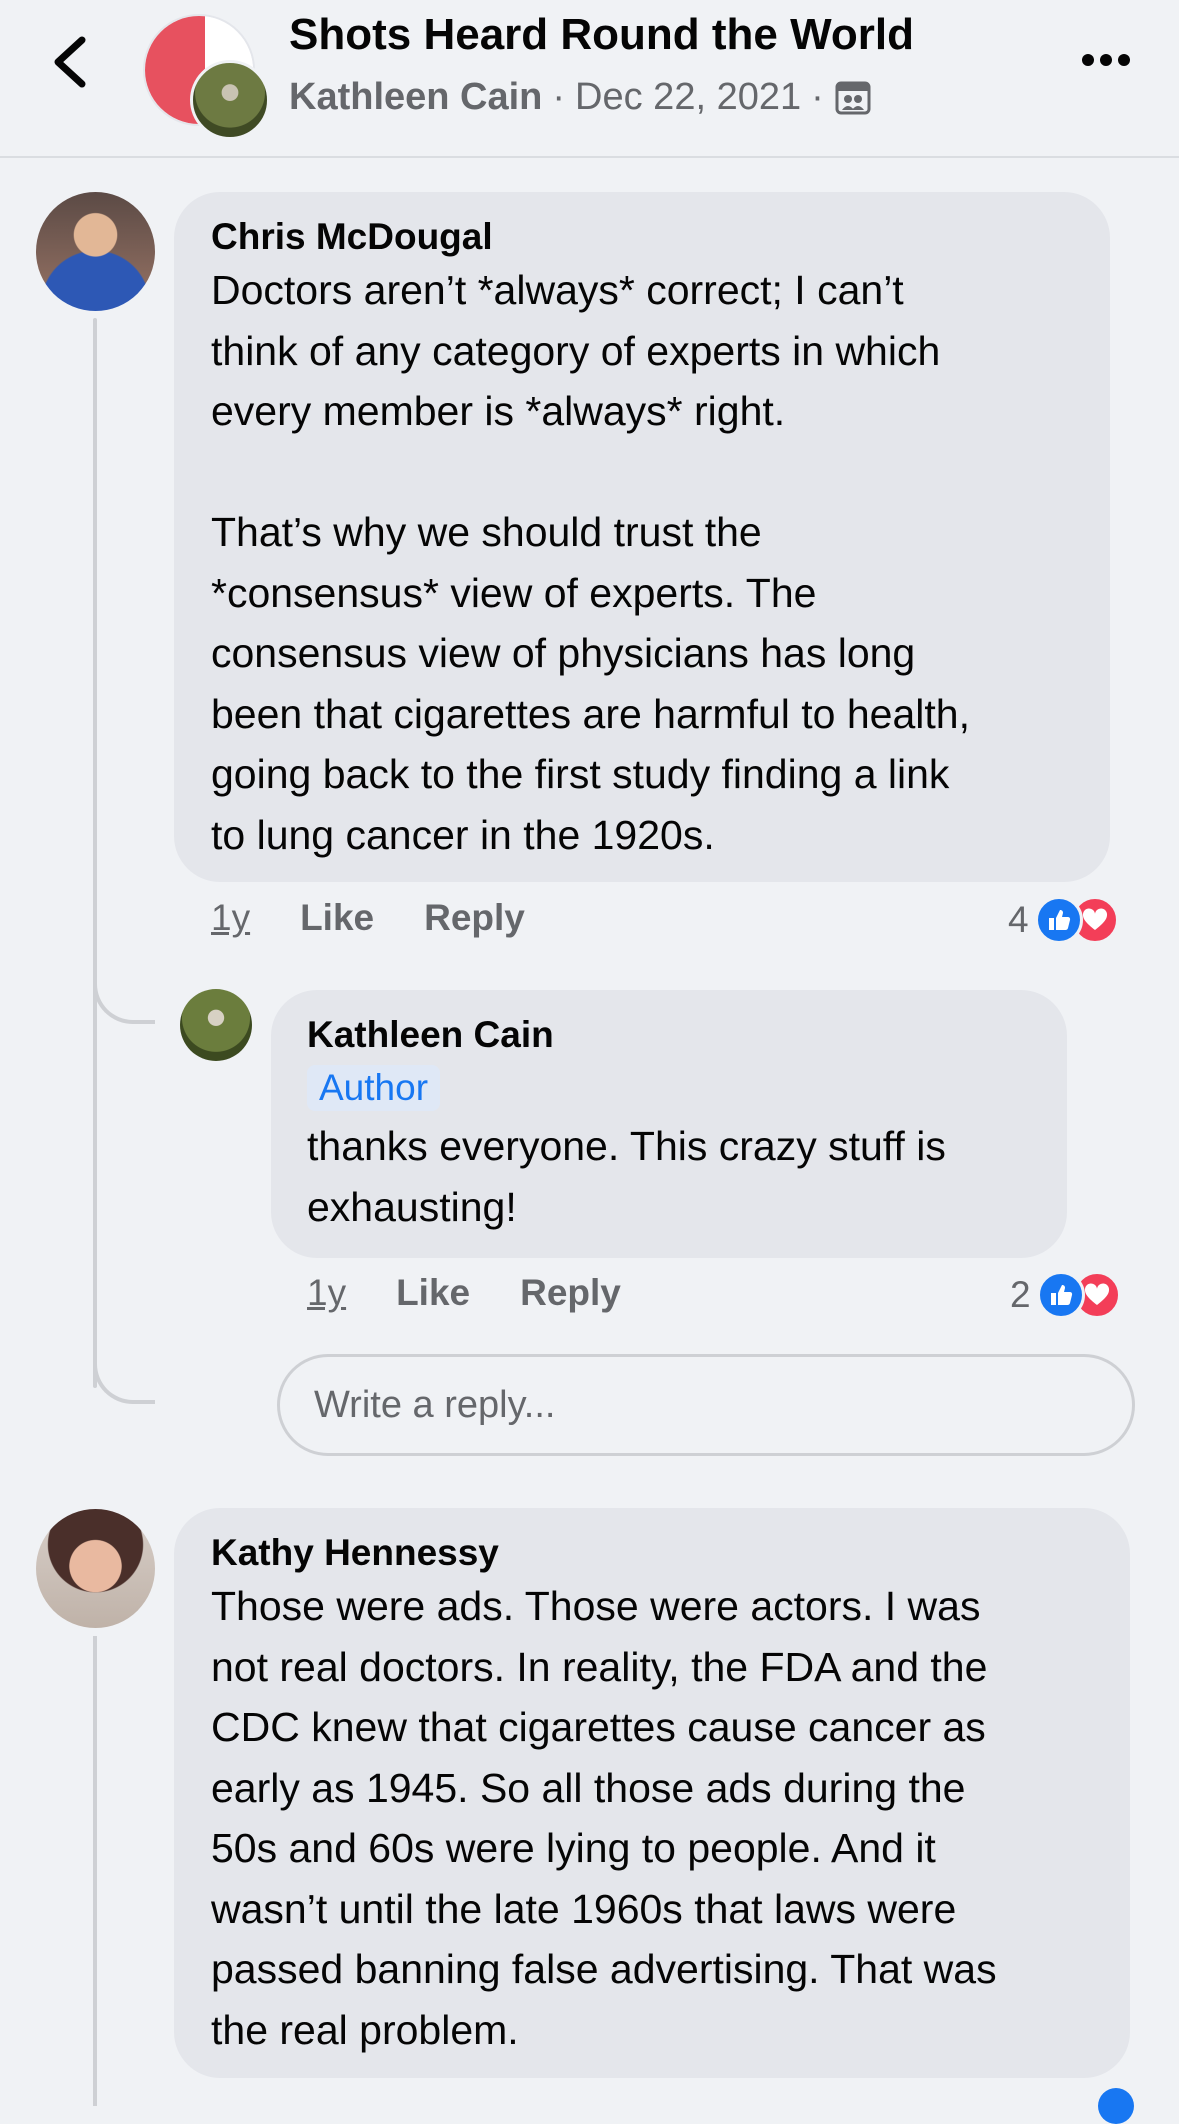 The width and height of the screenshot is (1179, 2124). I want to click on group-privacy-icon, so click(853, 97).